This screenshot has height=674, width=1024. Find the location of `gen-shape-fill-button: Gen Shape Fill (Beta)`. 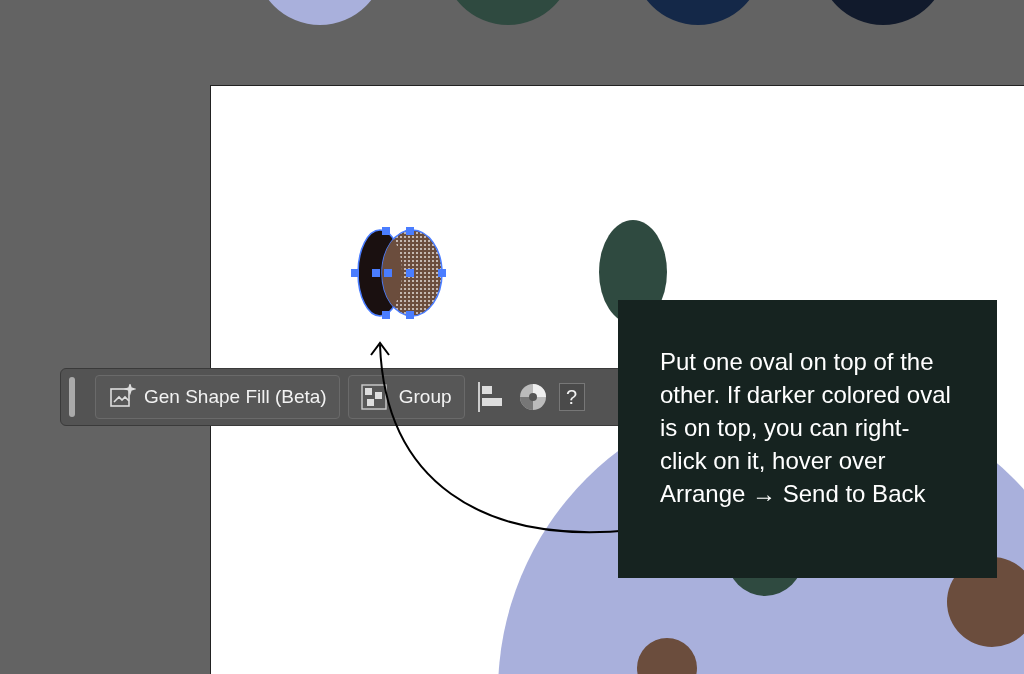

gen-shape-fill-button: Gen Shape Fill (Beta) is located at coordinates (217, 397).